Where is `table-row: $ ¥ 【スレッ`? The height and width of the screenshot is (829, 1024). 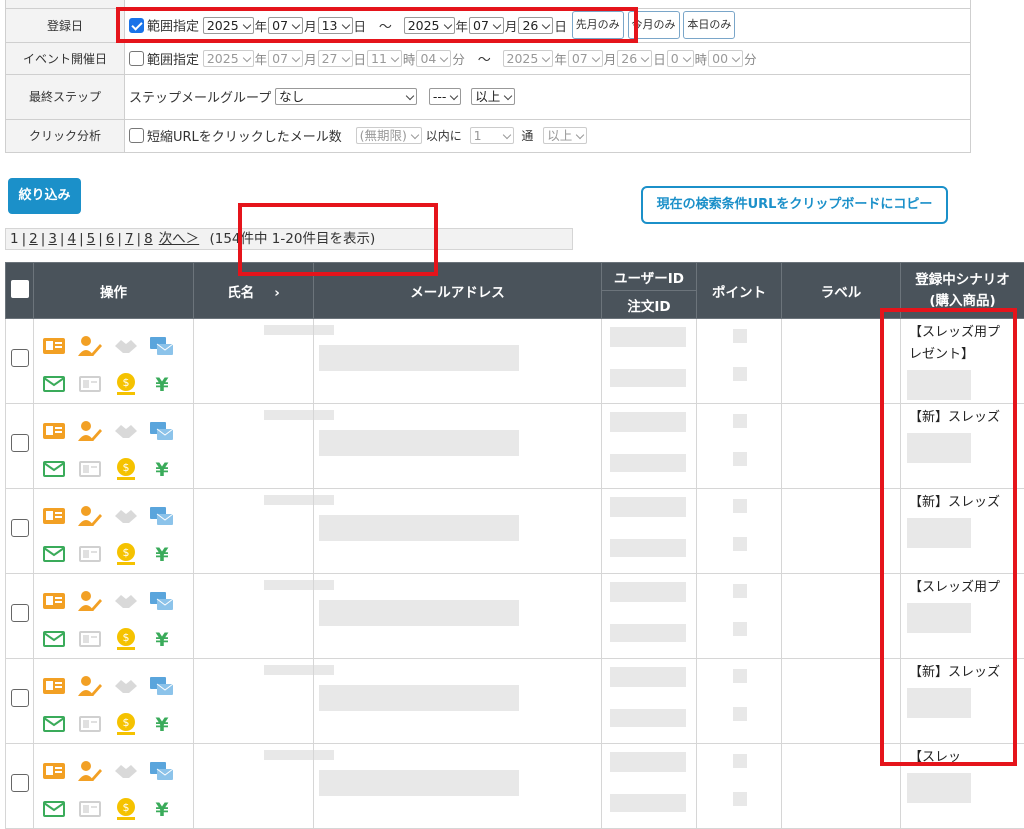 table-row: $ ¥ 【スレッ is located at coordinates (515, 786).